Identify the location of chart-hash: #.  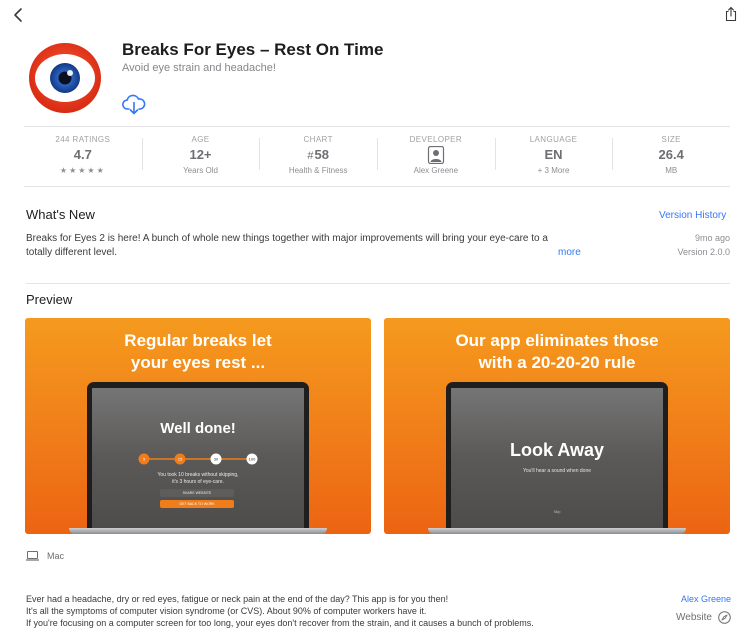
(310, 156).